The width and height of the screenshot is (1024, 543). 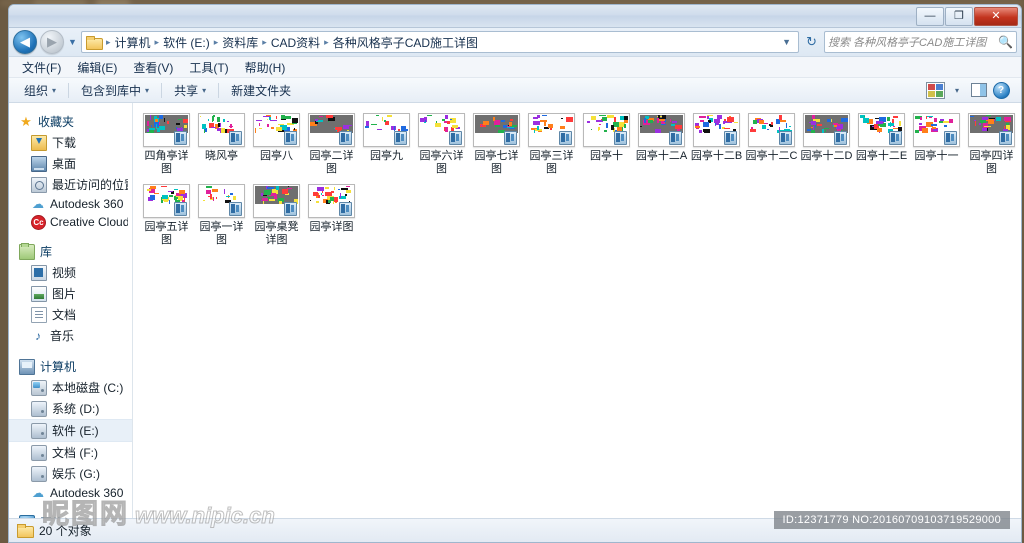 What do you see at coordinates (881, 144) in the screenshot?
I see `file-item: 园亭十二E` at bounding box center [881, 144].